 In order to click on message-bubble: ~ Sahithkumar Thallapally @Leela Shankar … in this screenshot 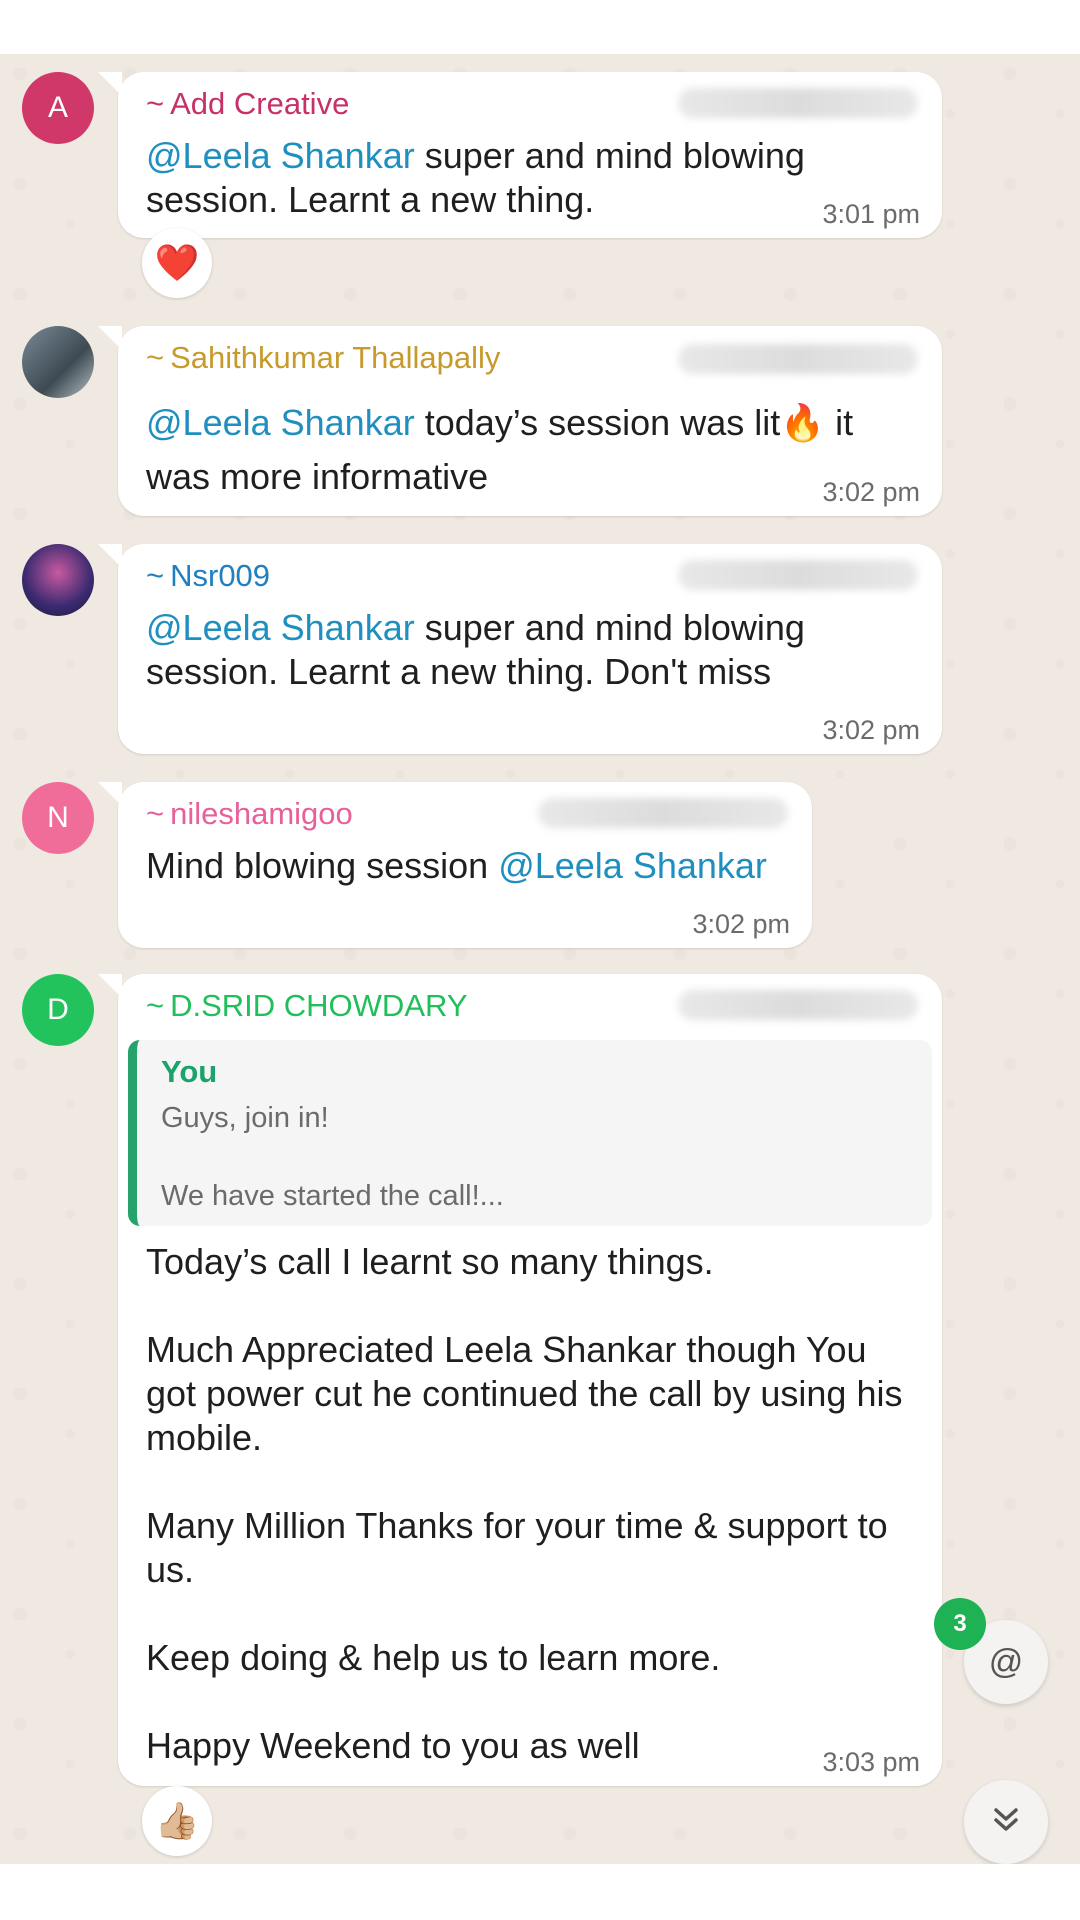, I will do `click(520, 421)`.